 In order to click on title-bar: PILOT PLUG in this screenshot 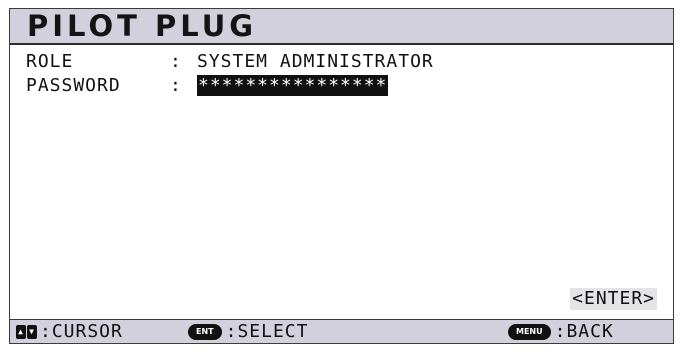, I will do `click(341, 27)`.